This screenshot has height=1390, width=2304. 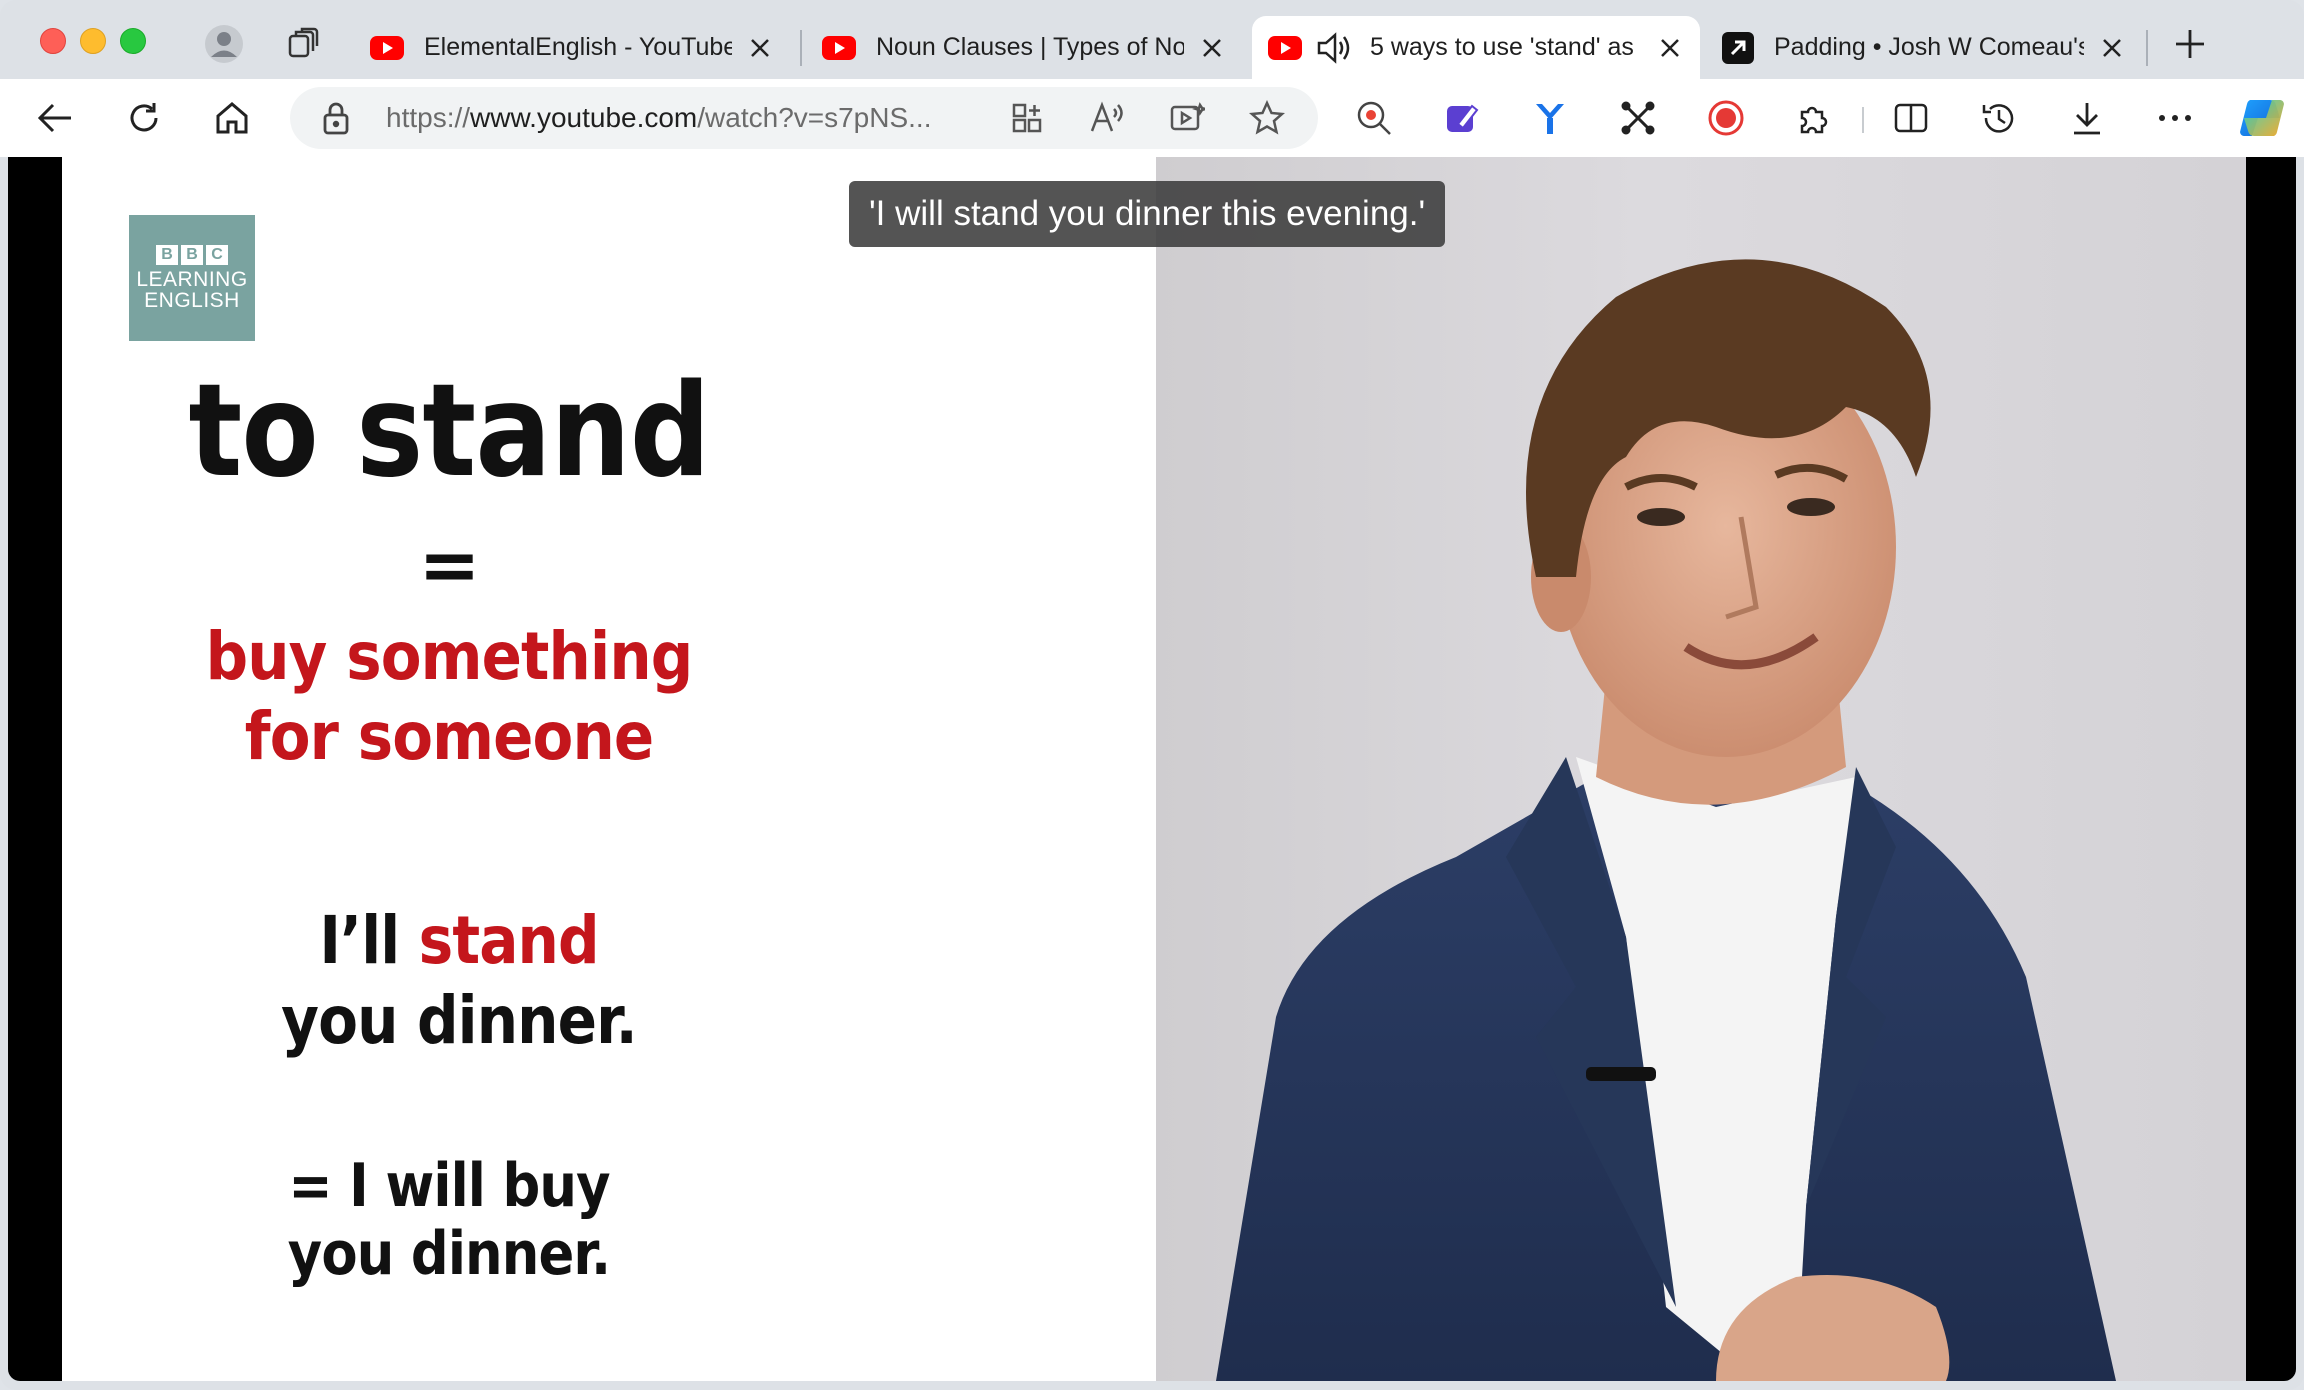 I want to click on tab-noun-clauses: Noun Clauses | Types of Nou, so click(x=1024, y=47).